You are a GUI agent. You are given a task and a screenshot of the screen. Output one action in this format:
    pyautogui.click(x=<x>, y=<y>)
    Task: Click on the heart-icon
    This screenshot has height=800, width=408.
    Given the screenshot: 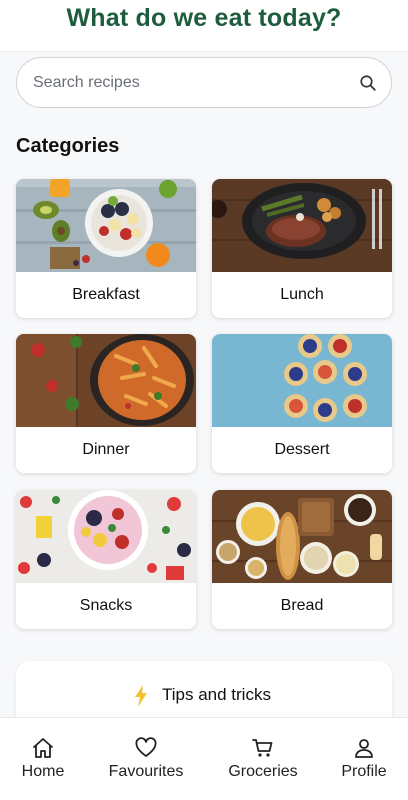 What is the action you would take?
    pyautogui.click(x=146, y=747)
    